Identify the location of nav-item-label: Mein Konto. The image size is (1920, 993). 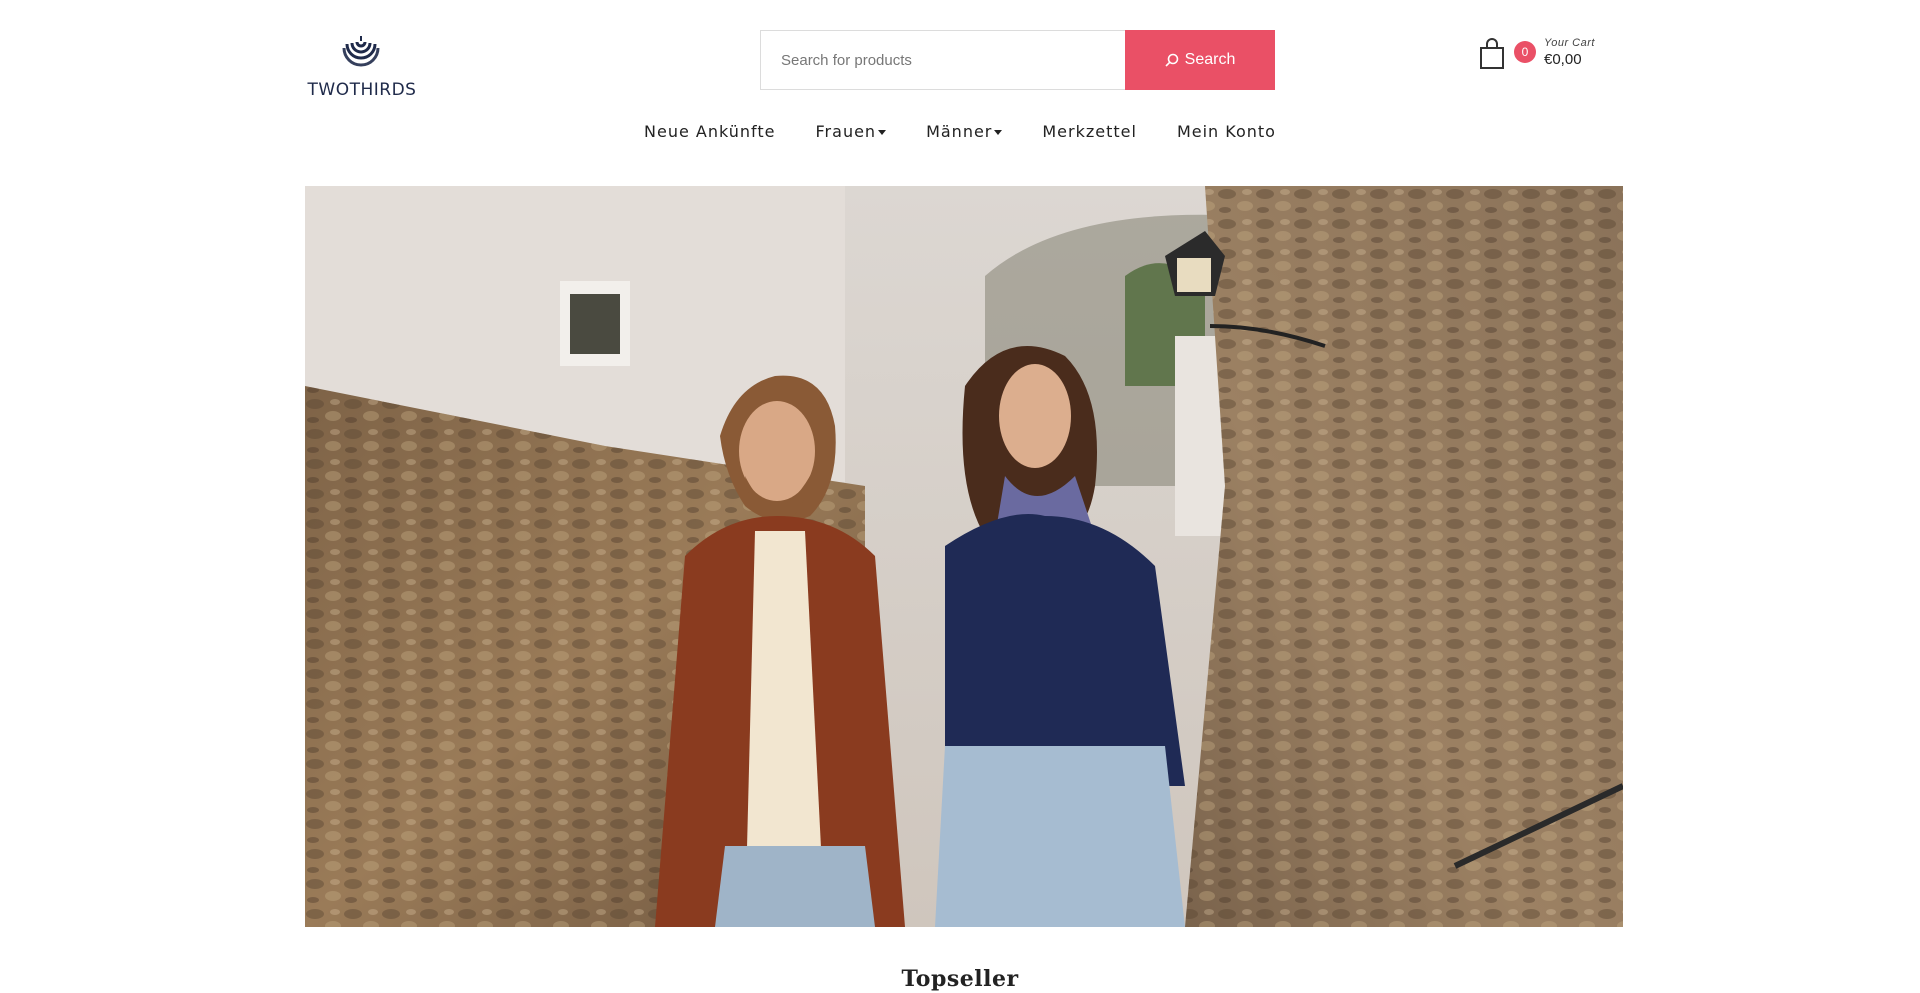
(1226, 131).